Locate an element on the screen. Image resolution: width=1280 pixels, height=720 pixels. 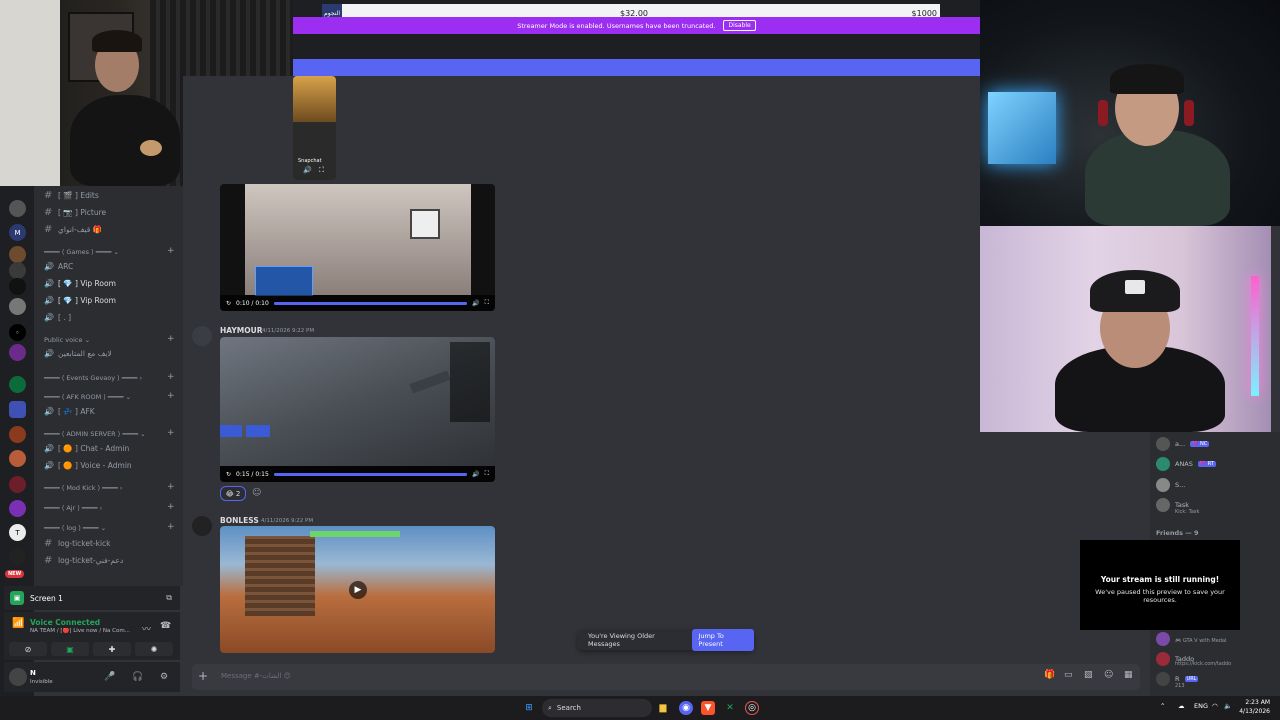
category-public-voice: Public voice ⌄ is located at coordinates (67, 340).